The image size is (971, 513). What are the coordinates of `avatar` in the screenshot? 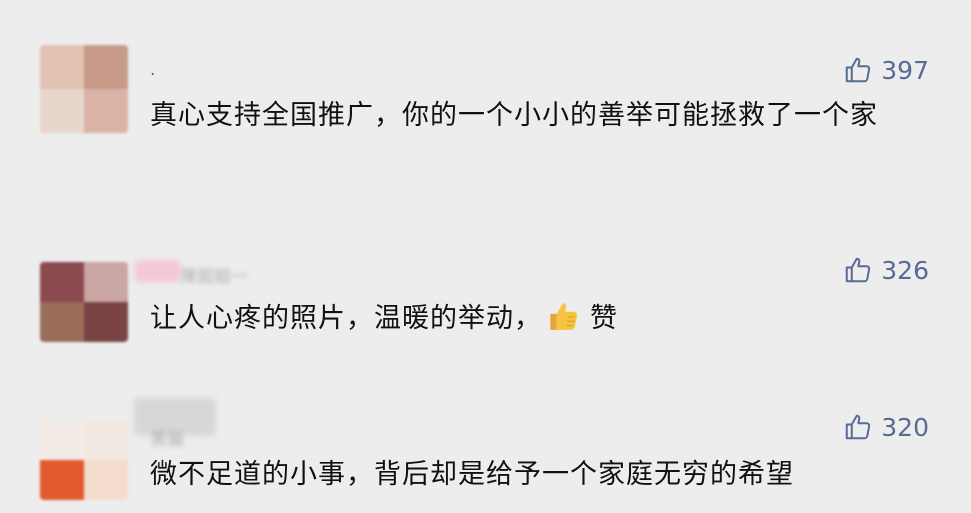 It's located at (84, 460).